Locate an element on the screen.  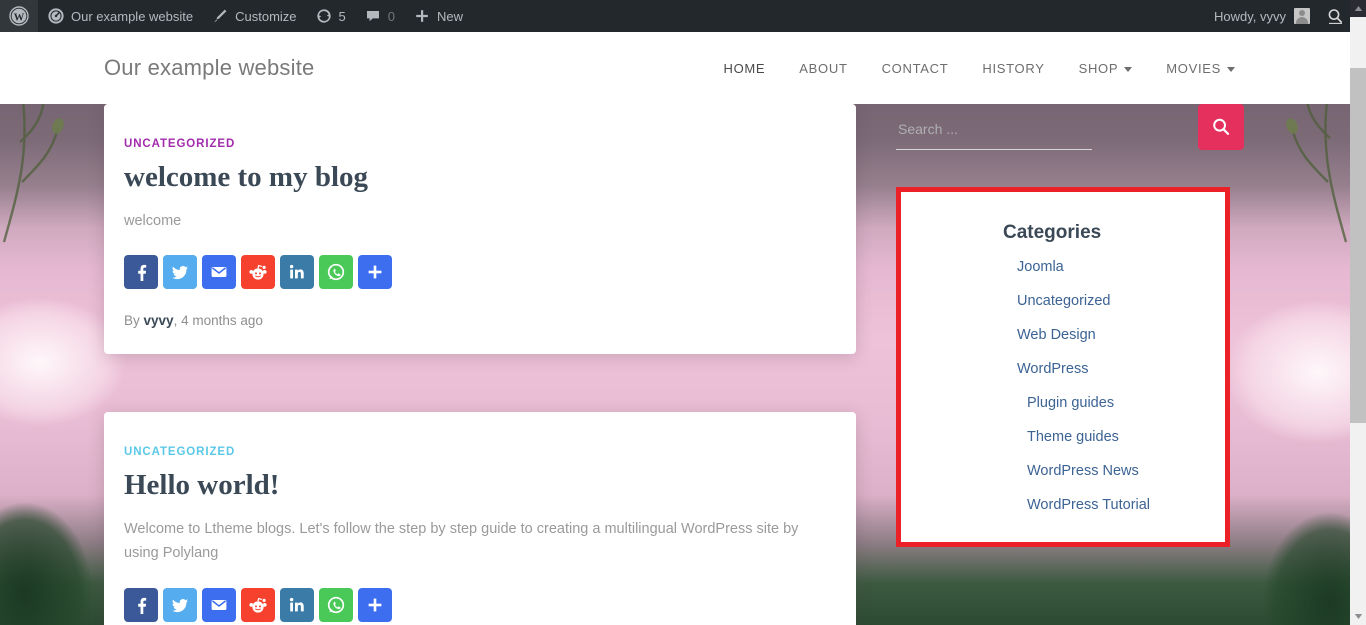
list-item: WordPress News is located at coordinates (1063, 471).